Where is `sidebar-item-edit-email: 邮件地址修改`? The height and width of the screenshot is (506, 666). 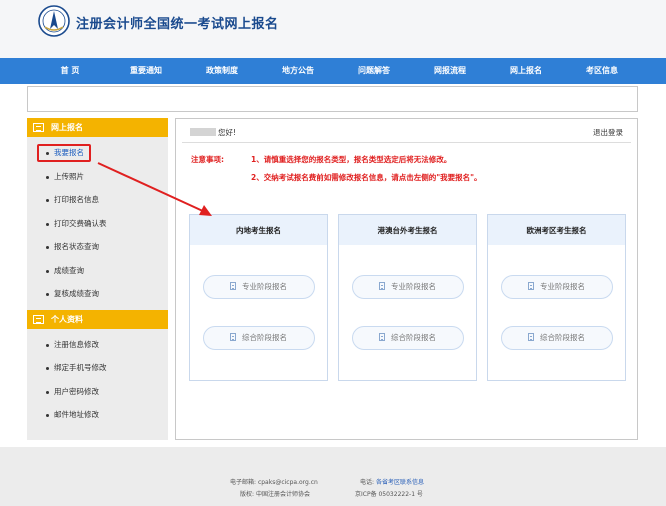
sidebar-item-edit-email: 邮件地址修改 is located at coordinates (97, 415).